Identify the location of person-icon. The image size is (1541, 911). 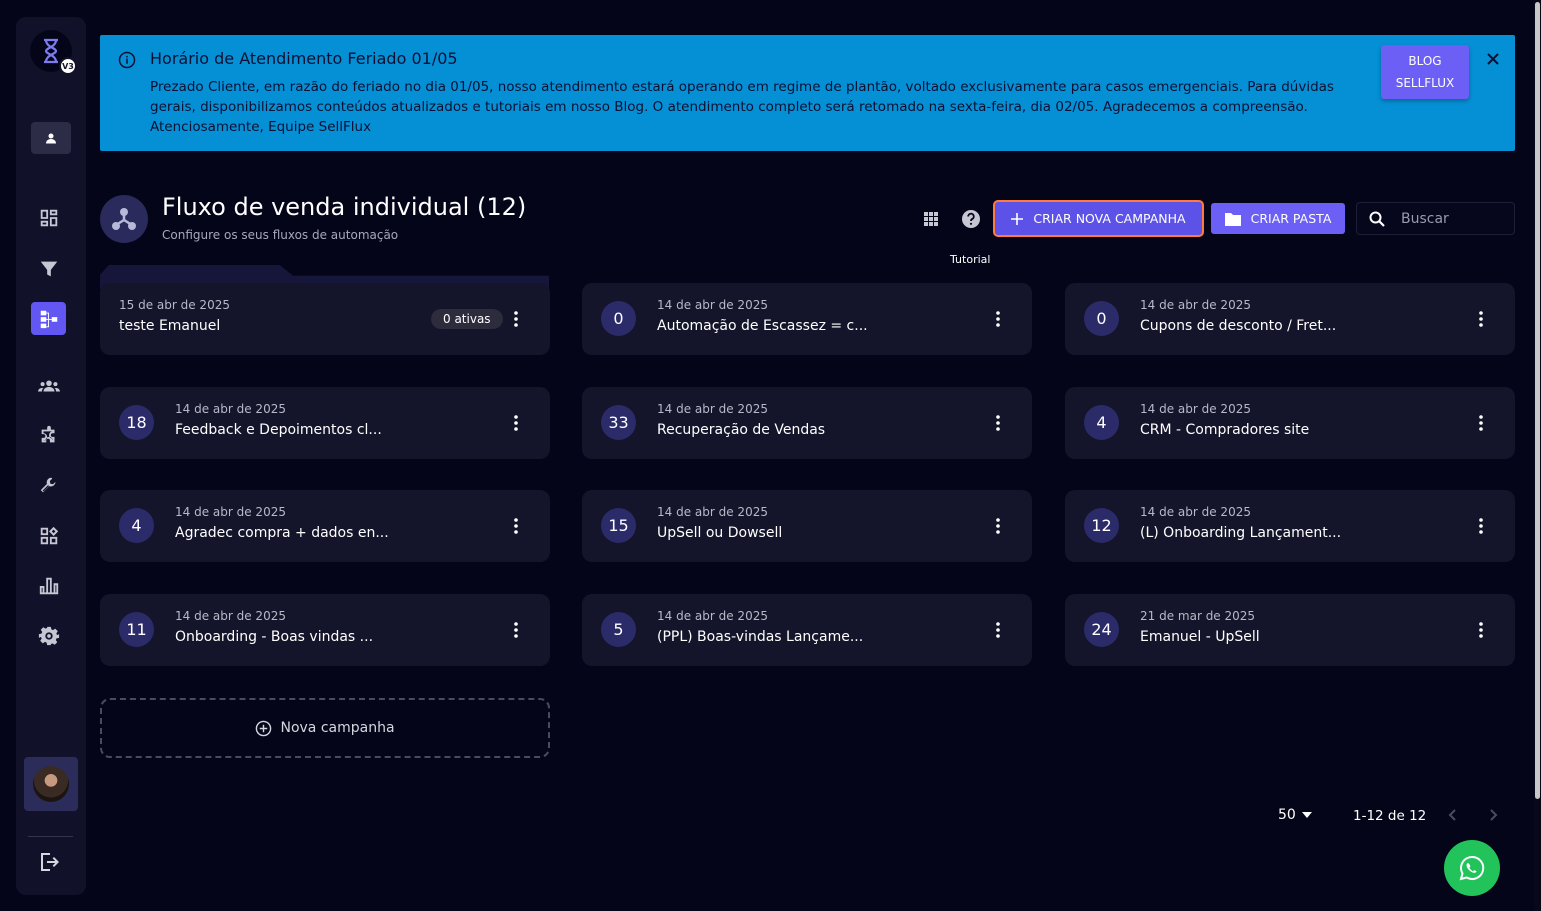
(51, 138).